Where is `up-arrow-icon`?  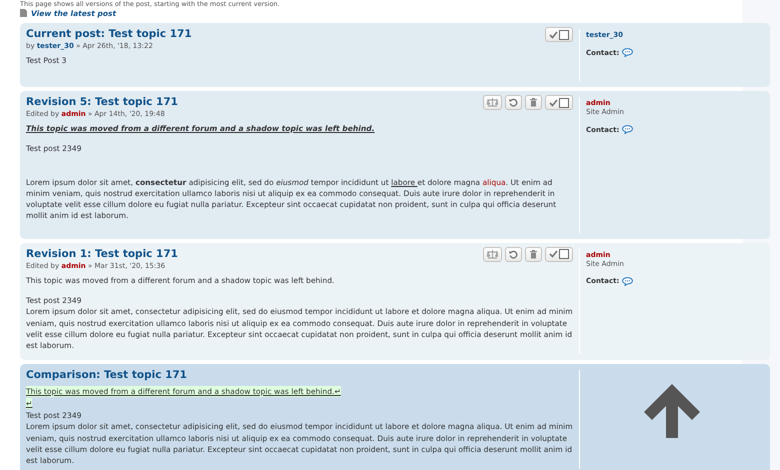
up-arrow-icon is located at coordinates (672, 410).